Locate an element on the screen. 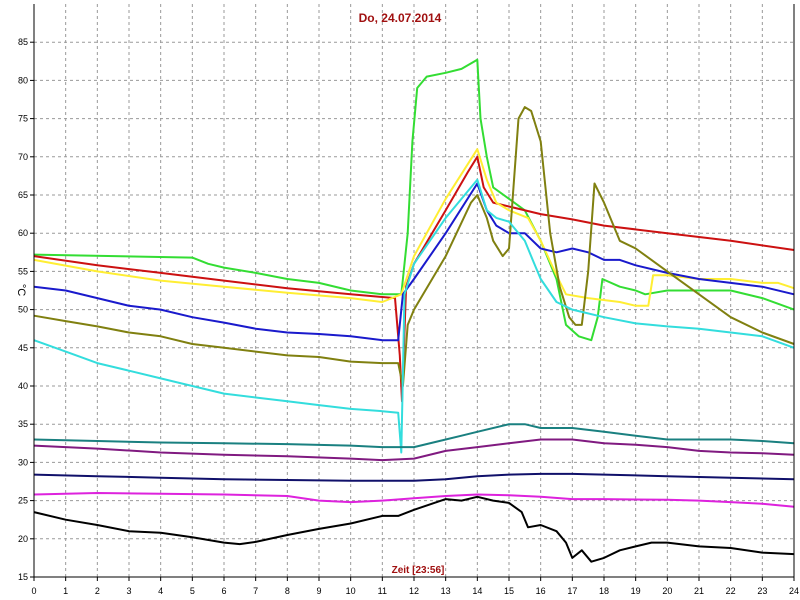 The image size is (800, 600). x-tick-label-4: 4 is located at coordinates (160, 591).